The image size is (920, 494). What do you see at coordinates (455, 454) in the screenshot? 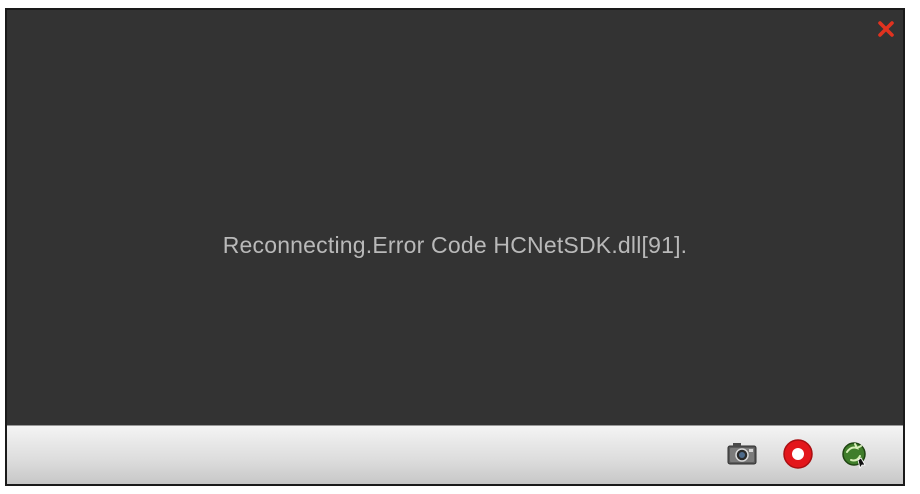
I see `player-toolbar` at bounding box center [455, 454].